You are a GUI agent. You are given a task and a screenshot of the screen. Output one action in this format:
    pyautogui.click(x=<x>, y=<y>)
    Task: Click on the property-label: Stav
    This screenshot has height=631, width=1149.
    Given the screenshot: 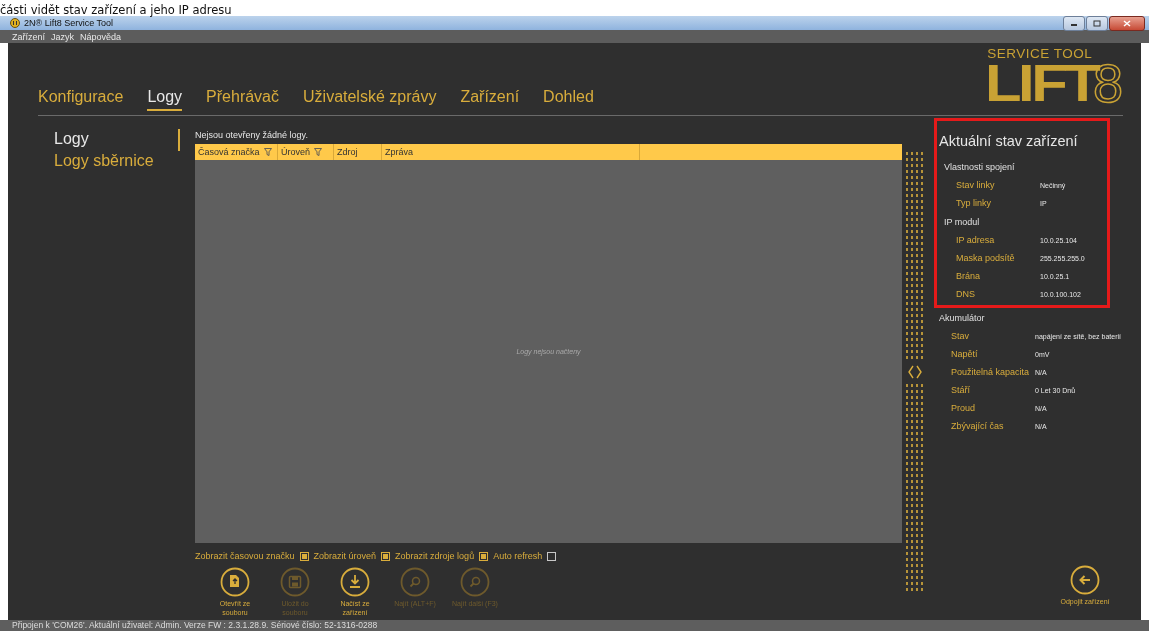 What is the action you would take?
    pyautogui.click(x=960, y=336)
    